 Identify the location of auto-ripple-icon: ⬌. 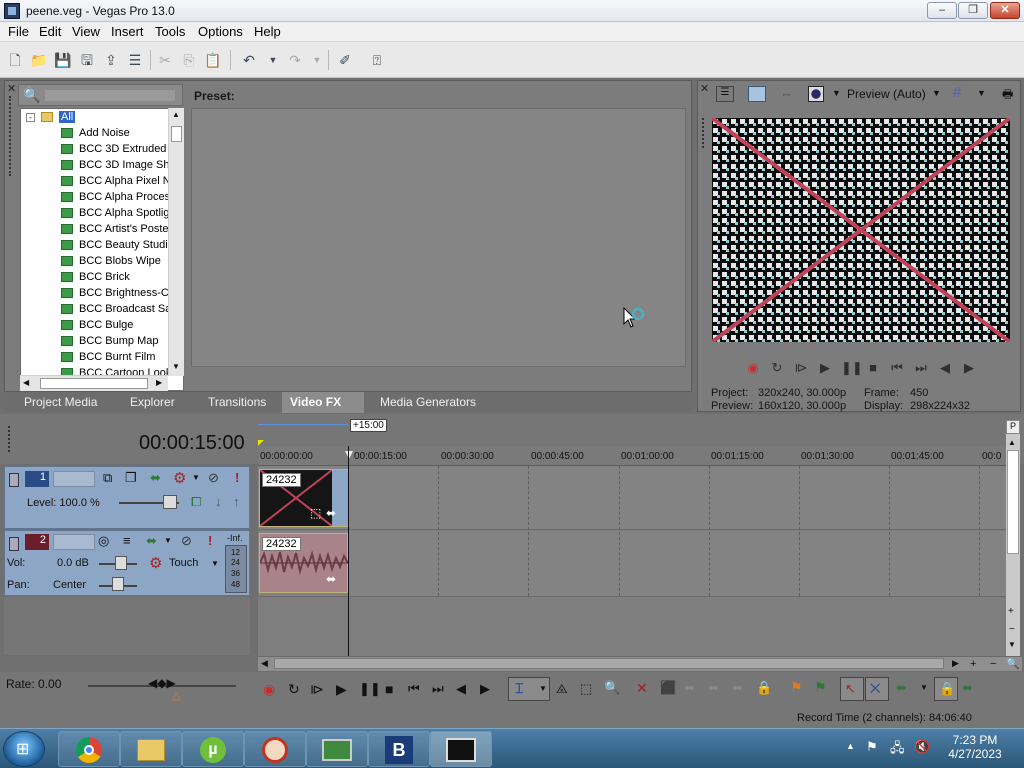
(901, 688).